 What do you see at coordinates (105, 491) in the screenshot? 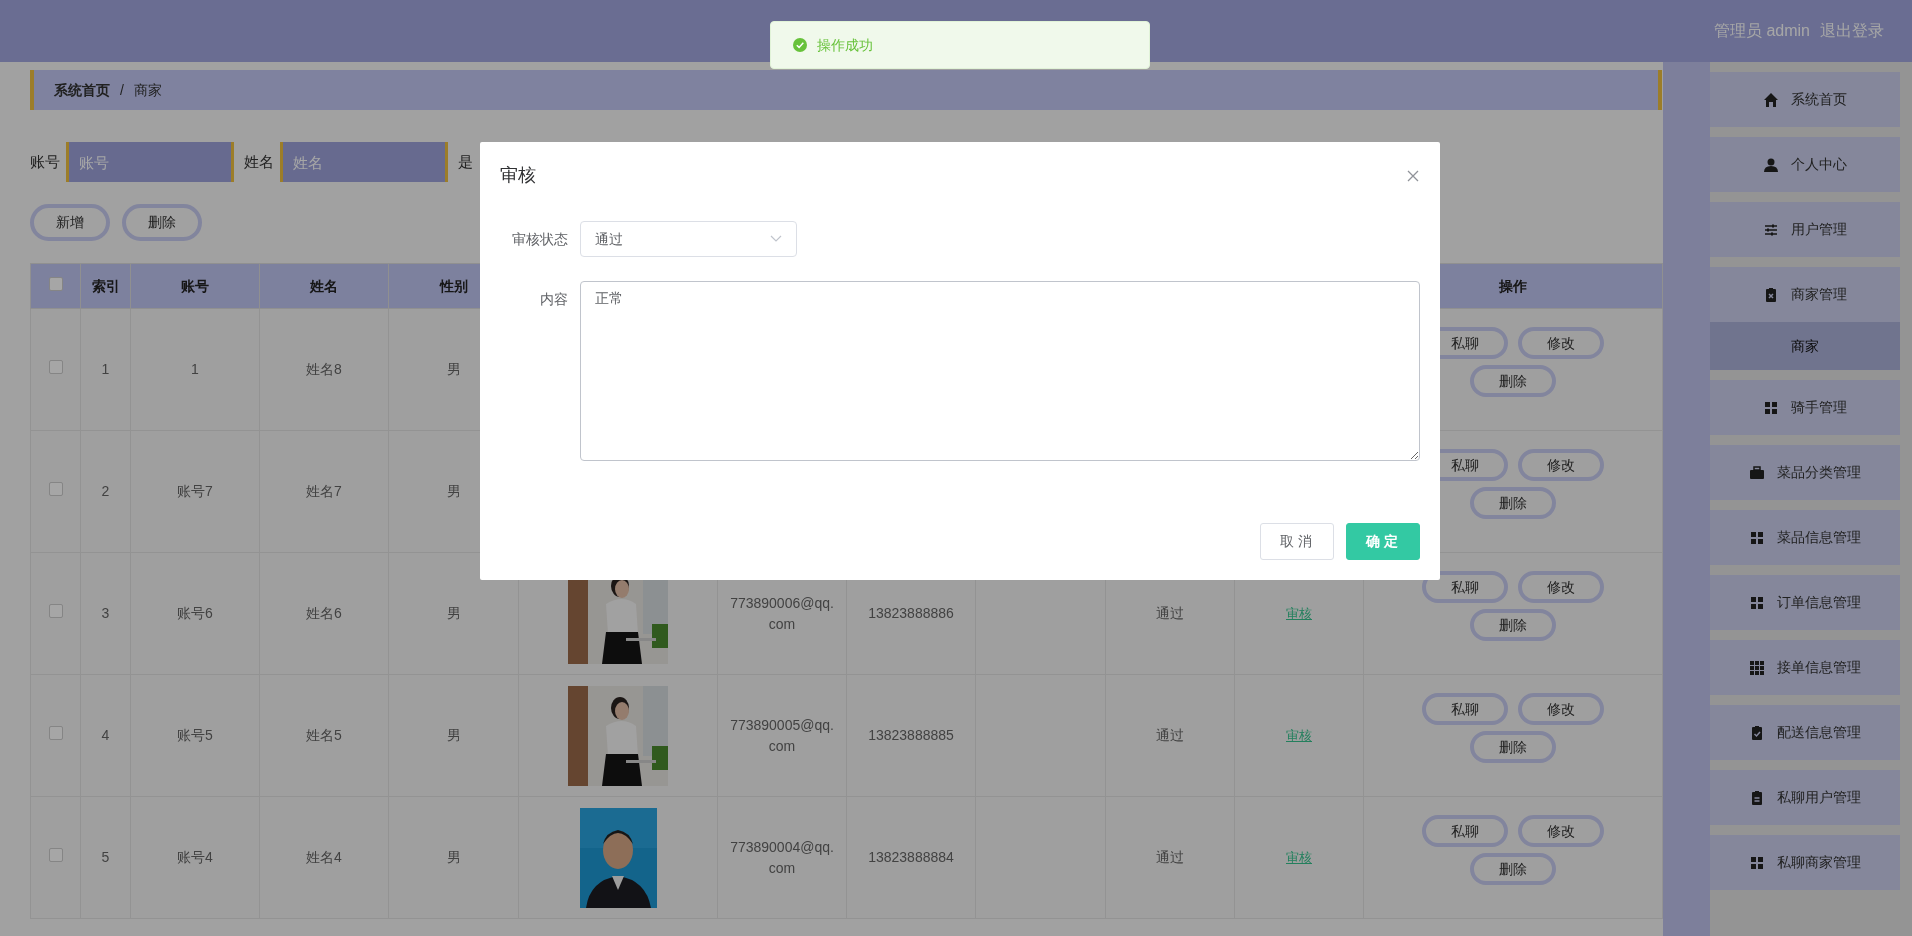
I see `table-cell: 2` at bounding box center [105, 491].